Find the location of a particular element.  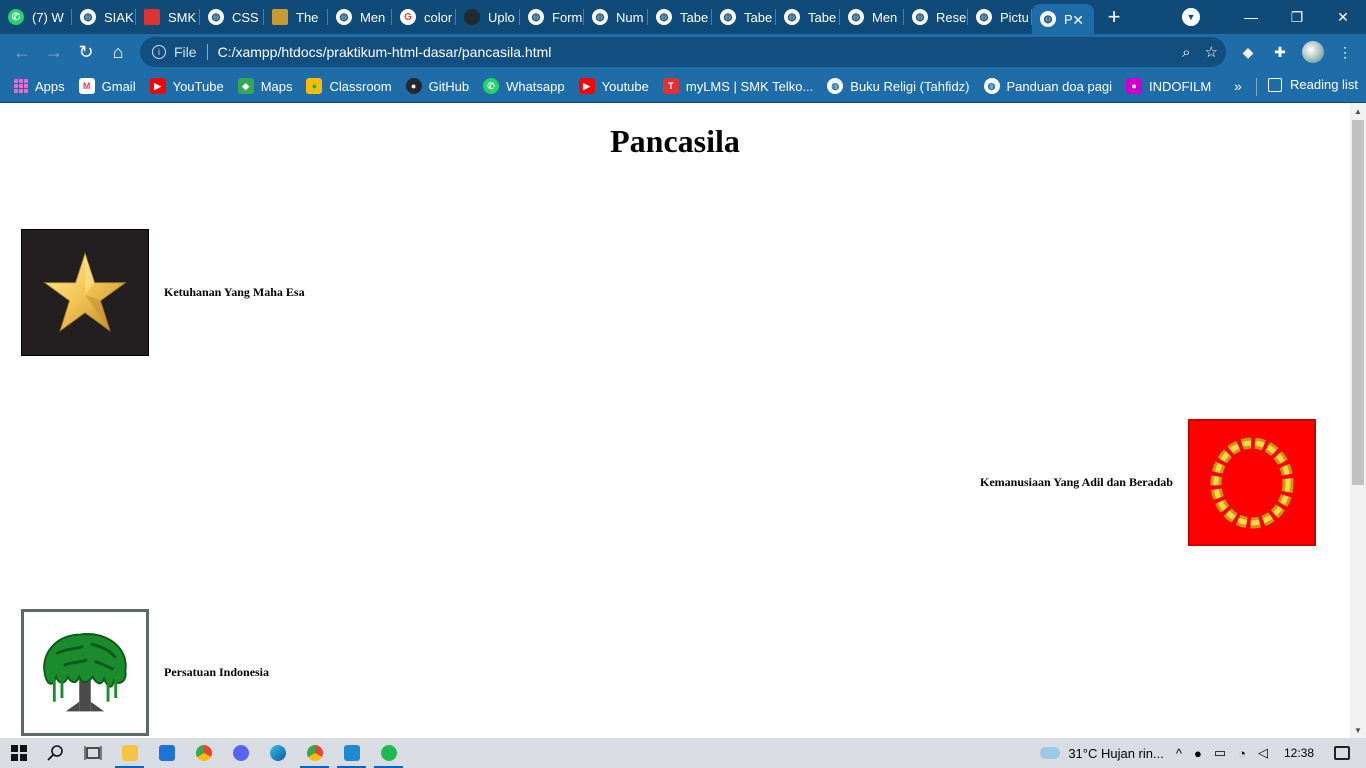

tab-whatsapp: ✆ (7) W is located at coordinates (36, 17).